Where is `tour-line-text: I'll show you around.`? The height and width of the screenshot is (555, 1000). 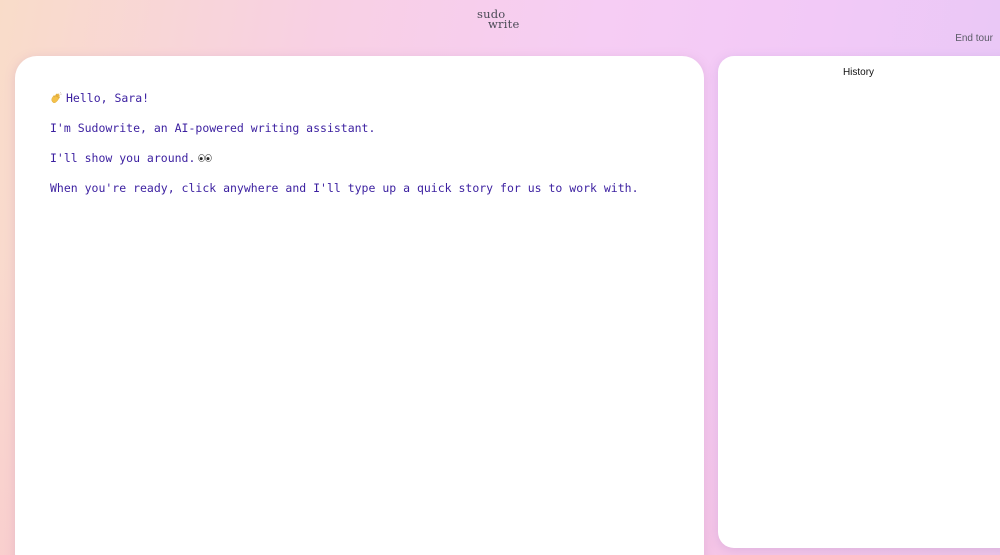 tour-line-text: I'll show you around. is located at coordinates (123, 158).